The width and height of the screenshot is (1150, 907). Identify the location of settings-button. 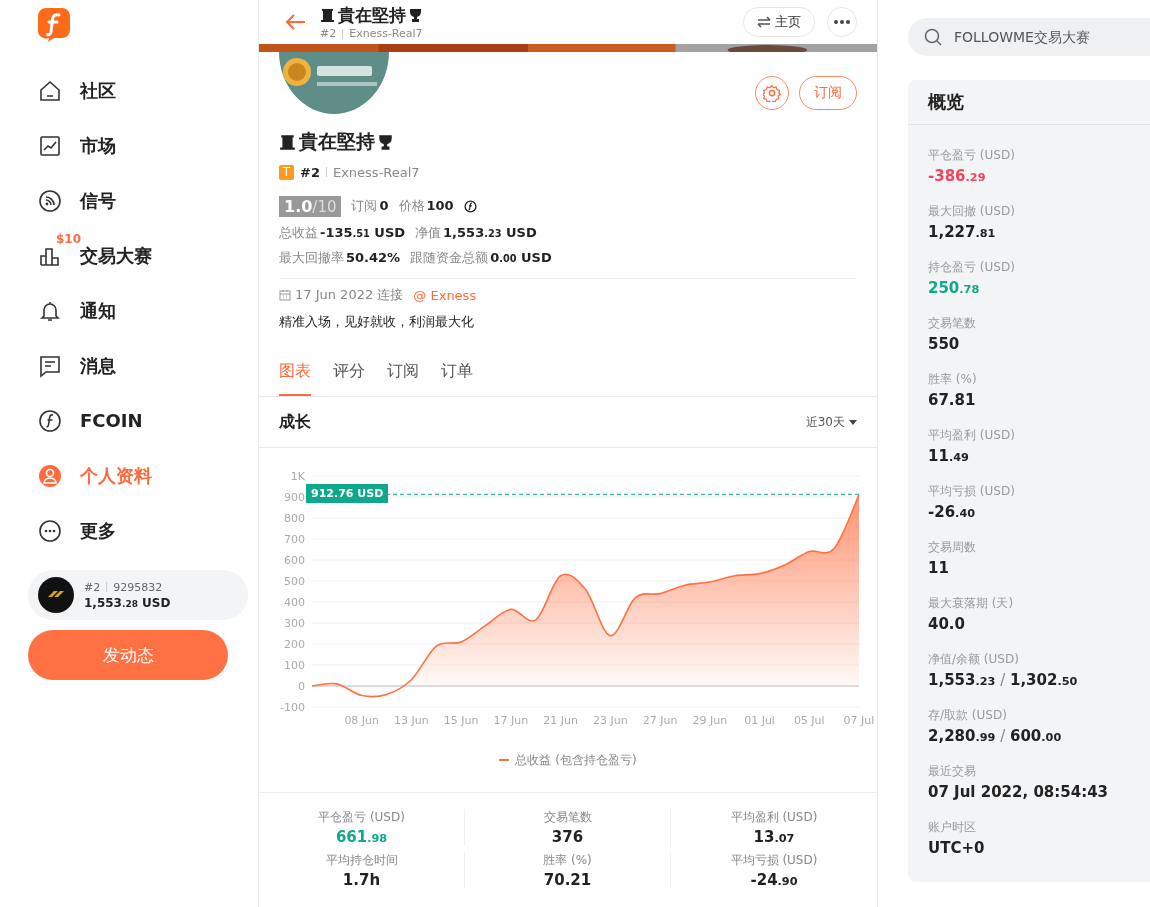
(772, 93).